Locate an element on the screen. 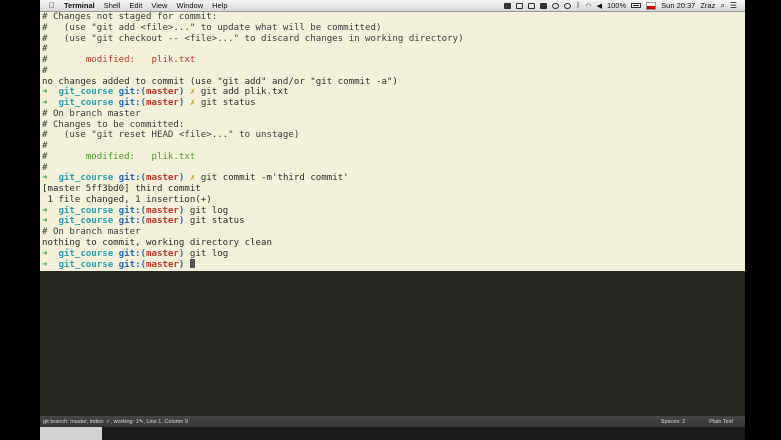 The width and height of the screenshot is (781, 440). terminal-line: ➜ git_course git:(master) git status is located at coordinates (393, 221).